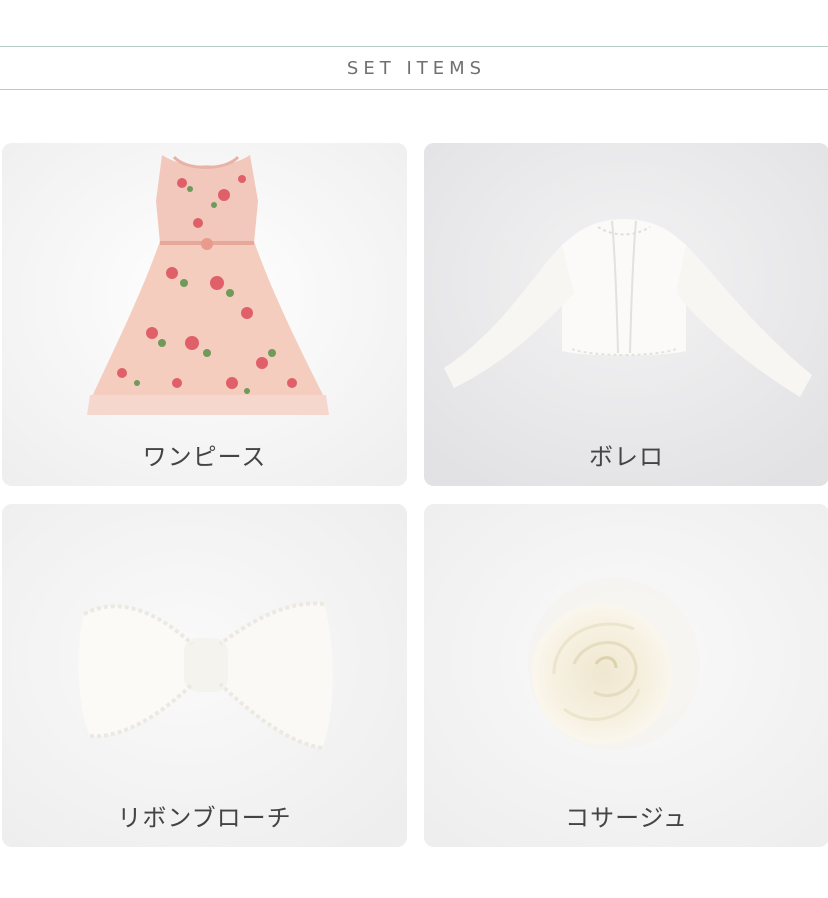  I want to click on section-title: SET ITEMS, so click(416, 68).